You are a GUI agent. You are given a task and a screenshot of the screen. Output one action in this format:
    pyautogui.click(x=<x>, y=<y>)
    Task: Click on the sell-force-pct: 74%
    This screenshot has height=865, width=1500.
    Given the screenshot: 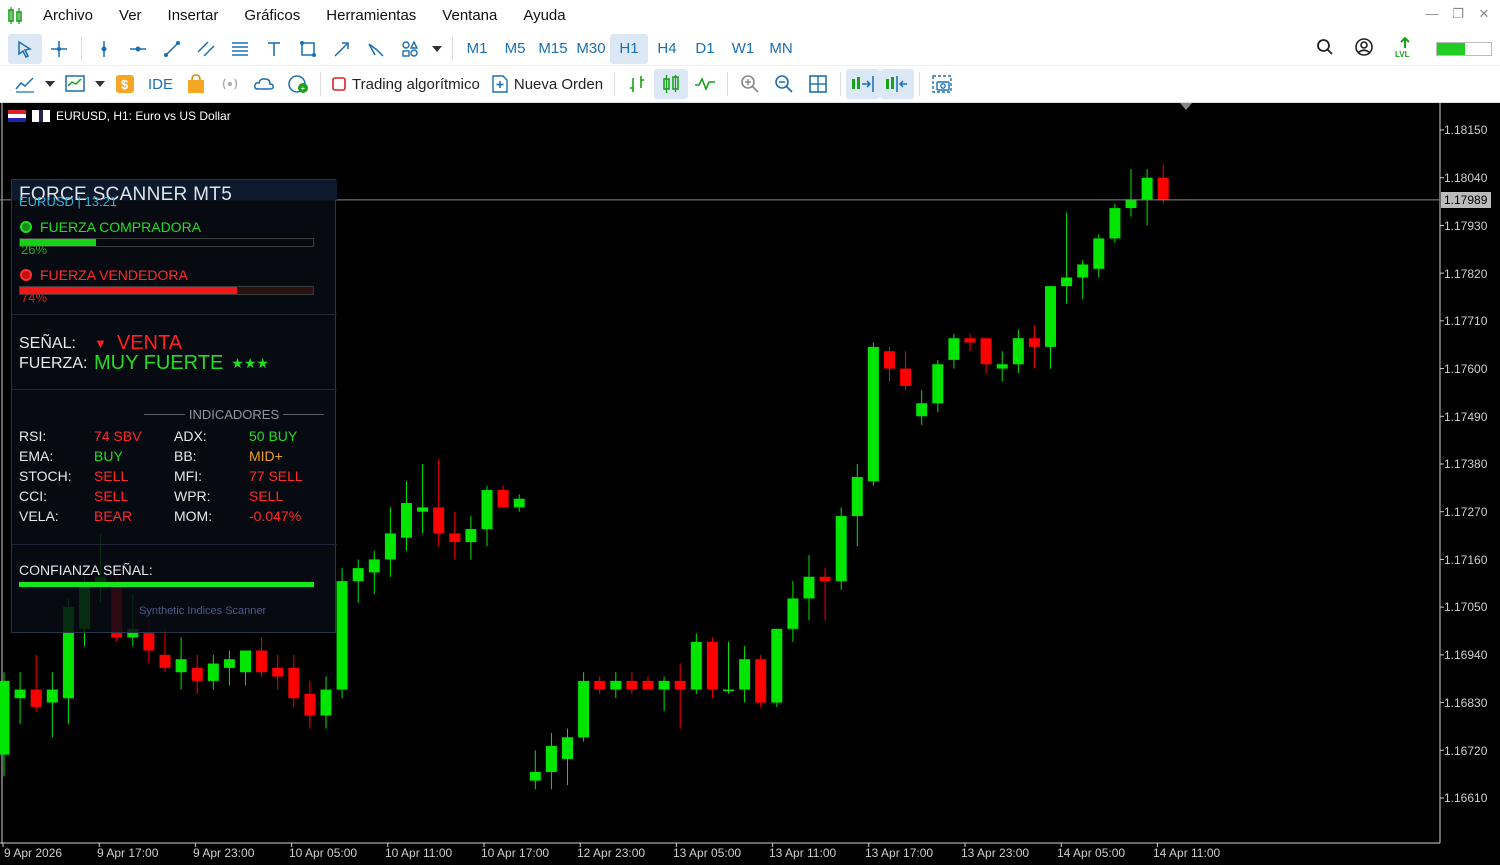 What is the action you would take?
    pyautogui.click(x=34, y=297)
    